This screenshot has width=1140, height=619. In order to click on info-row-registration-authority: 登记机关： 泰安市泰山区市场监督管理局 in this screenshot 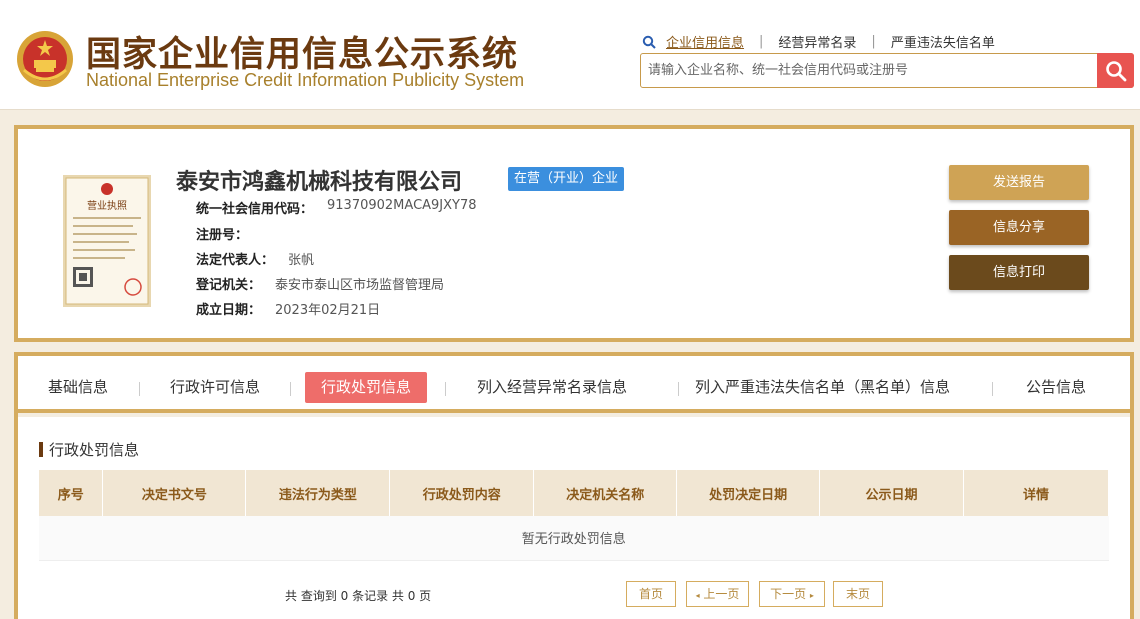, I will do `click(320, 283)`.